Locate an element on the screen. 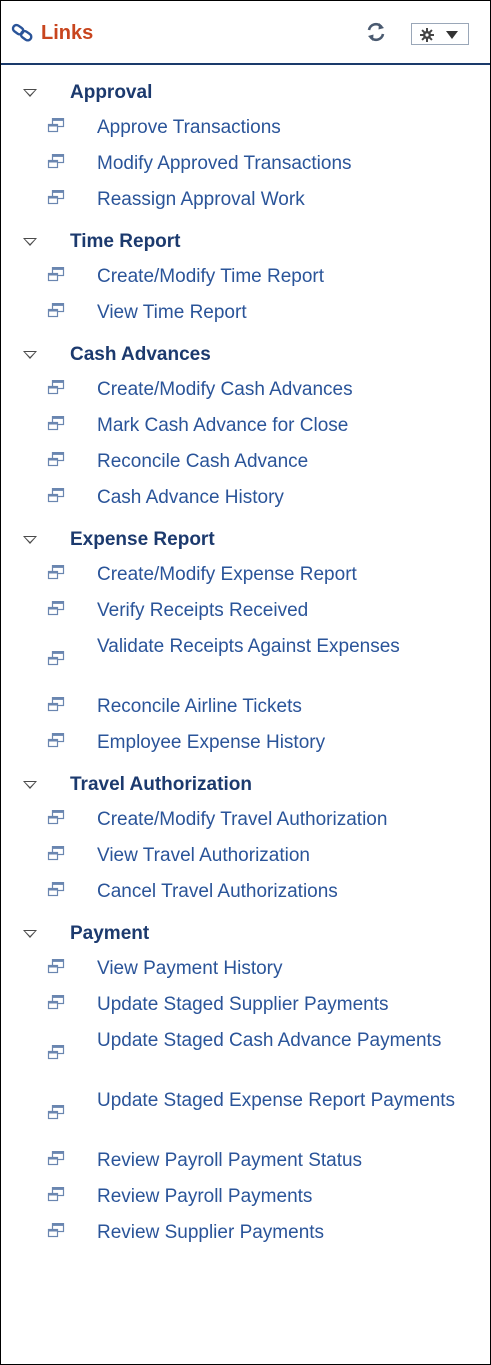  link-label: Cancel Travel Authorizations is located at coordinates (245, 889).